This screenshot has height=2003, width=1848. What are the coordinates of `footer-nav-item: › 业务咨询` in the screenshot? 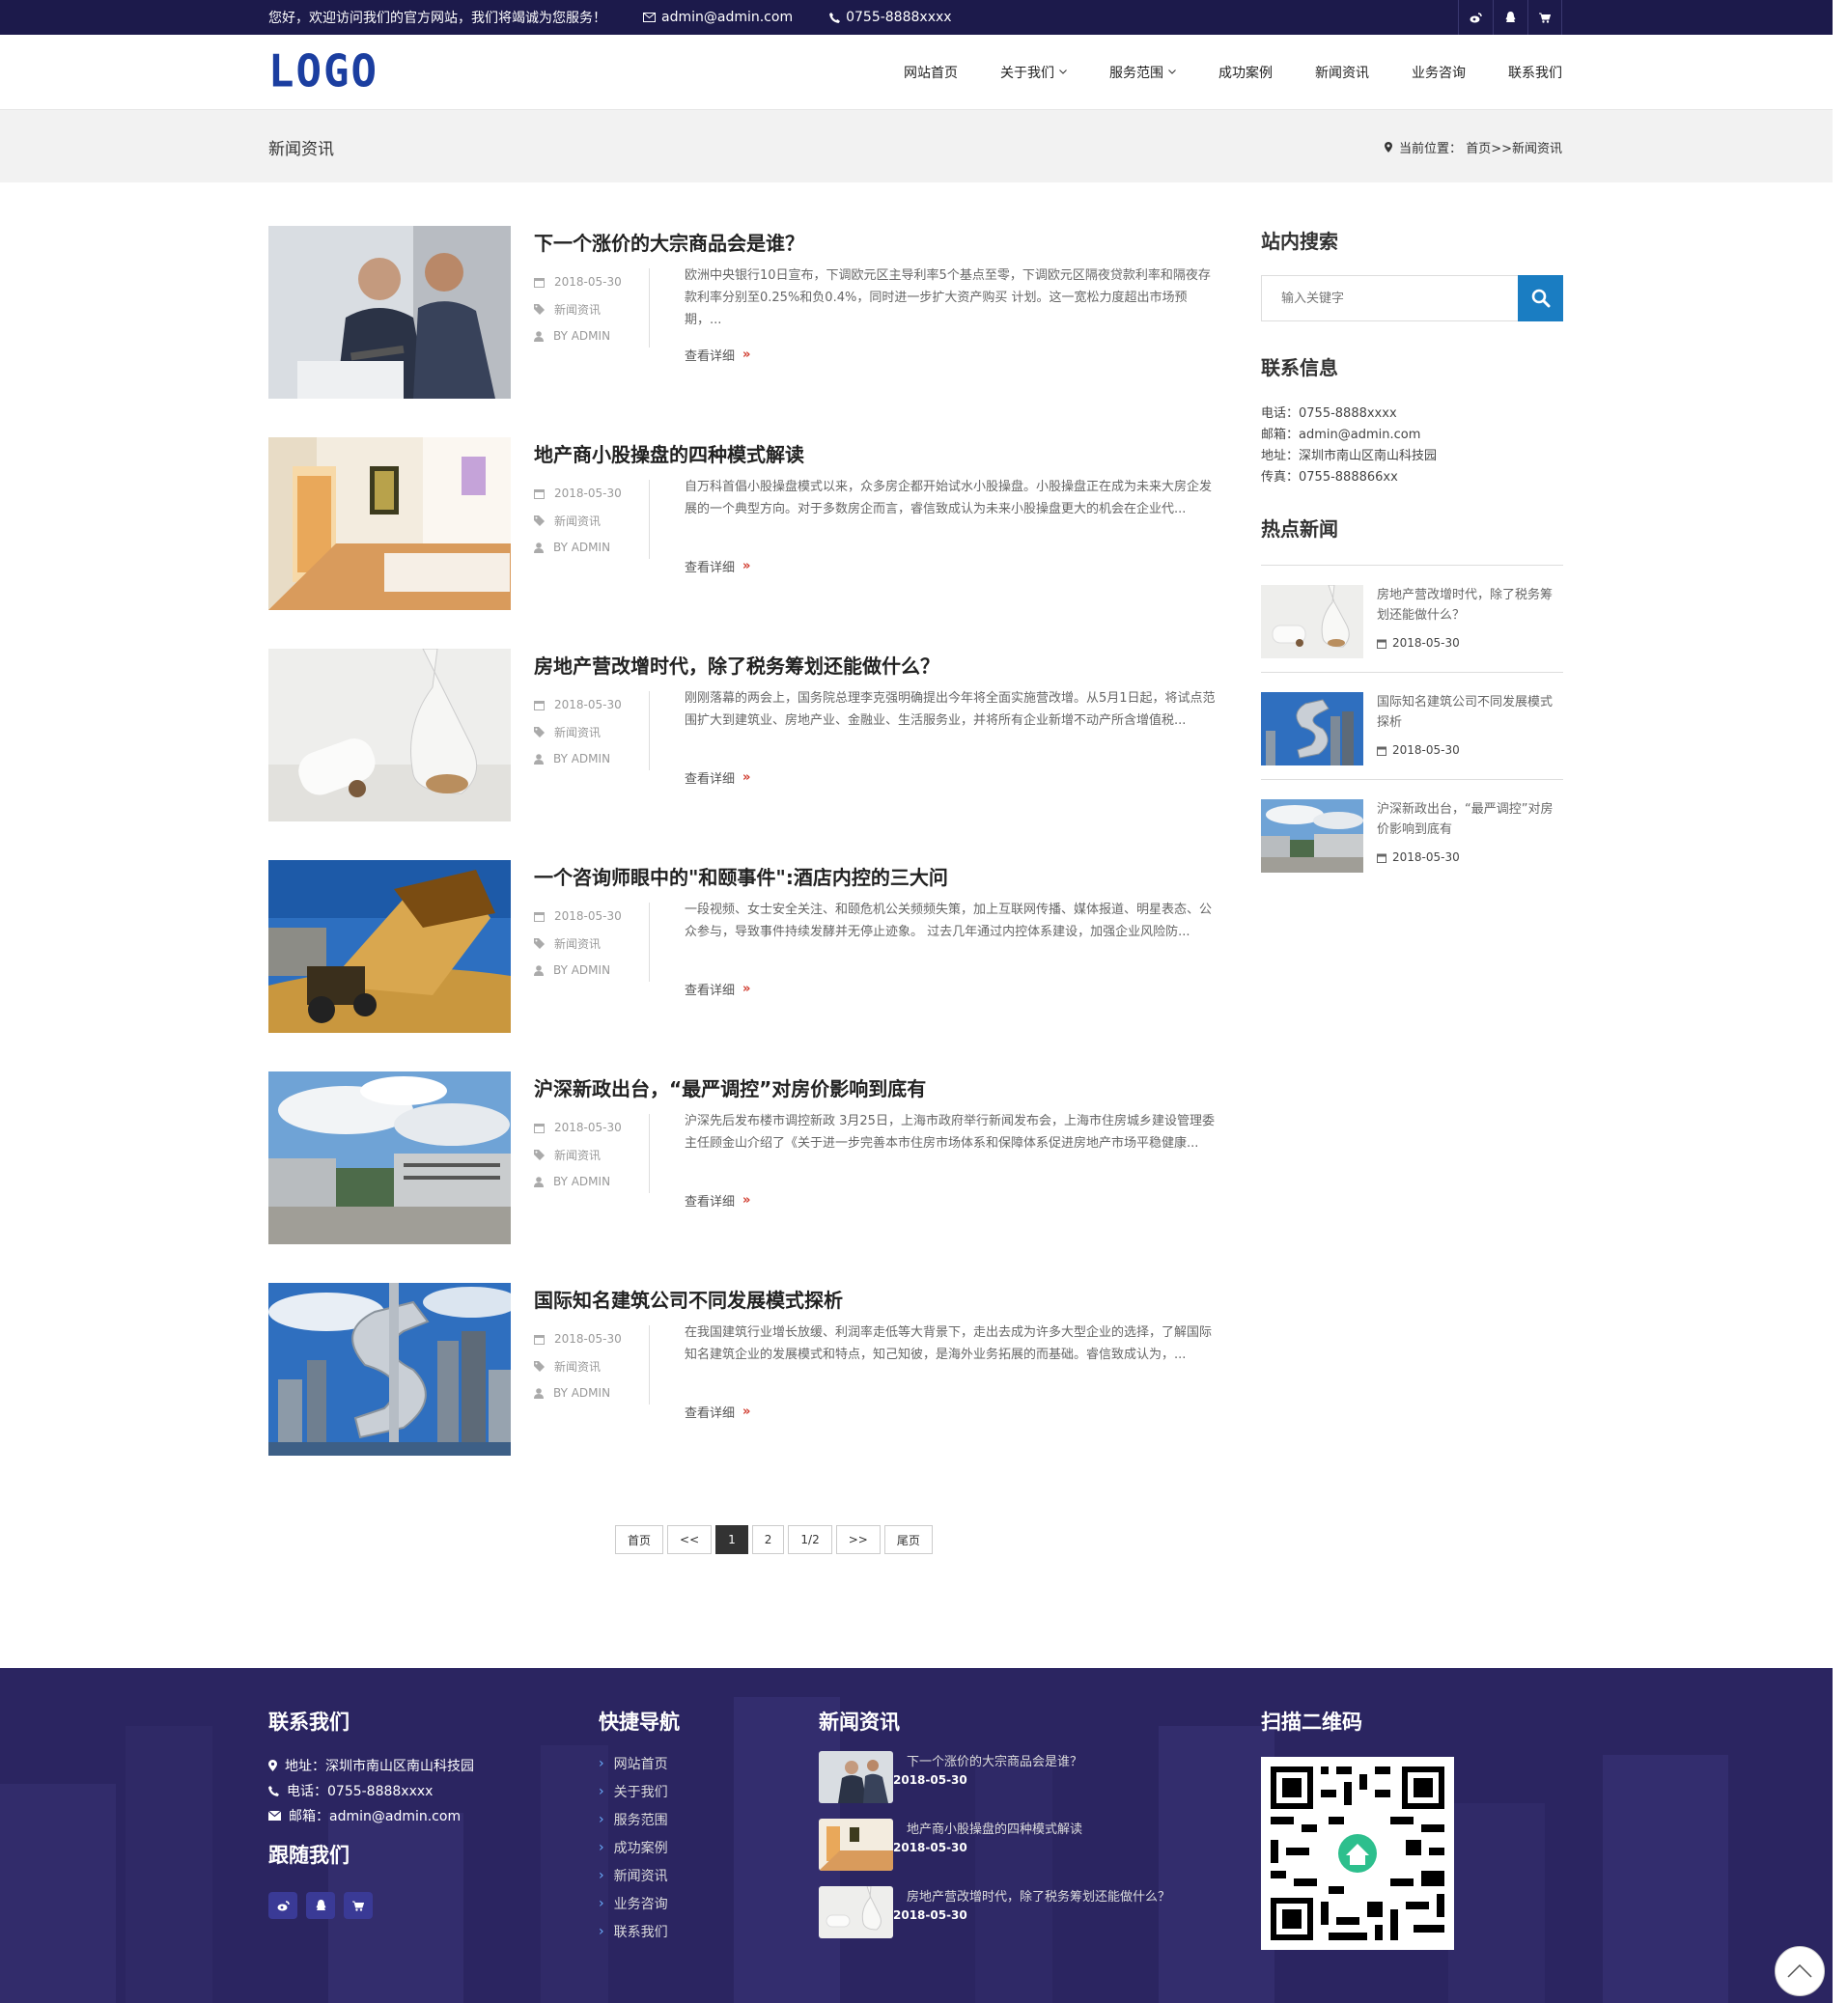 It's located at (640, 1903).